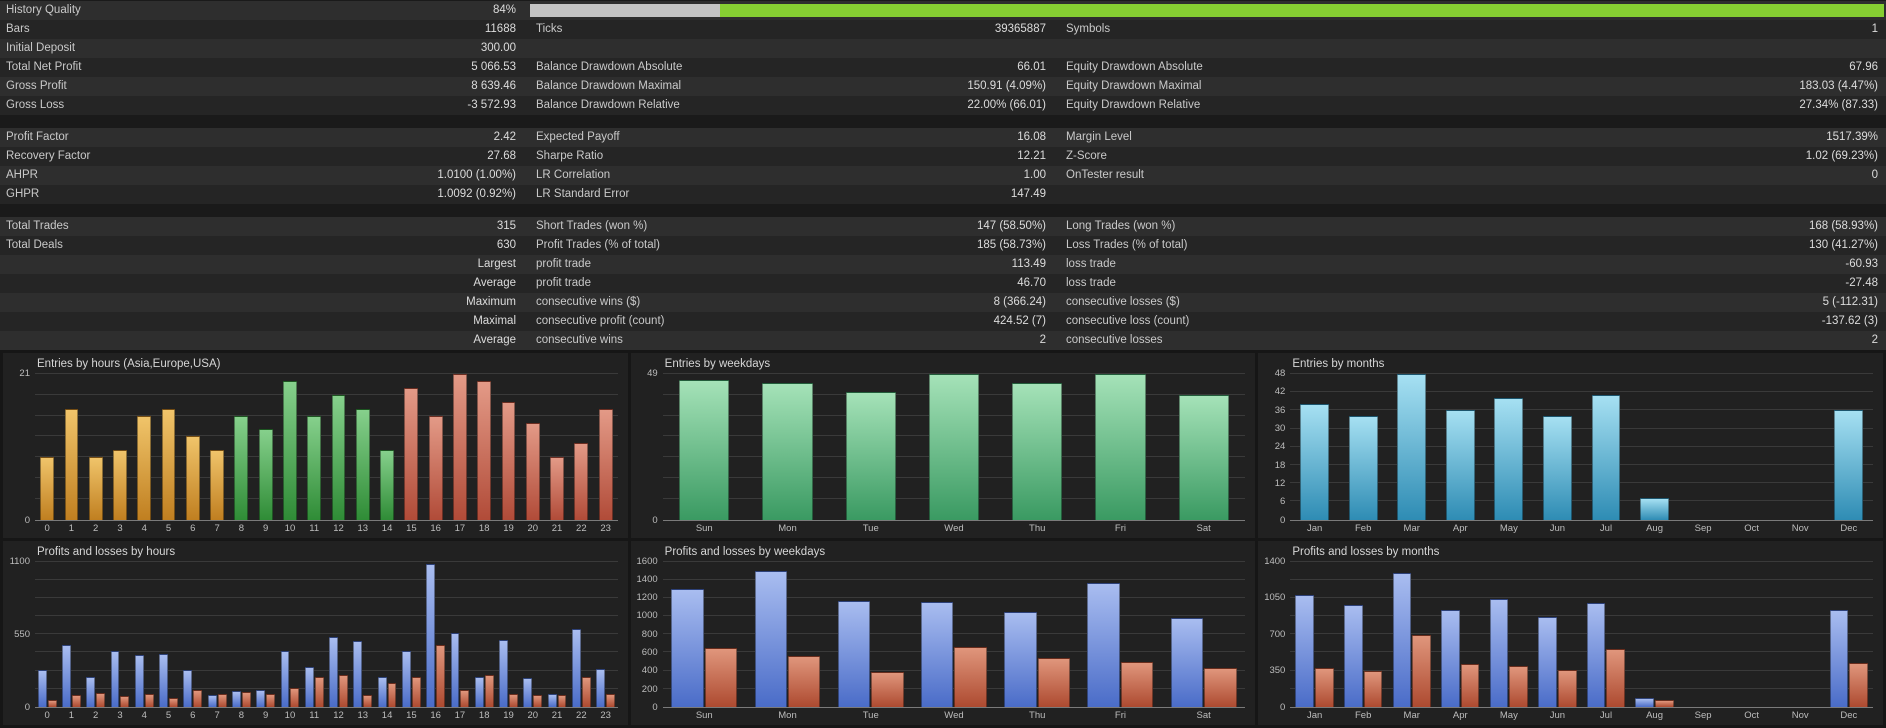 This screenshot has width=1886, height=728. Describe the element at coordinates (793, 67) in the screenshot. I see `stats-cell: Balance Drawdown Absolute 66.01` at that location.